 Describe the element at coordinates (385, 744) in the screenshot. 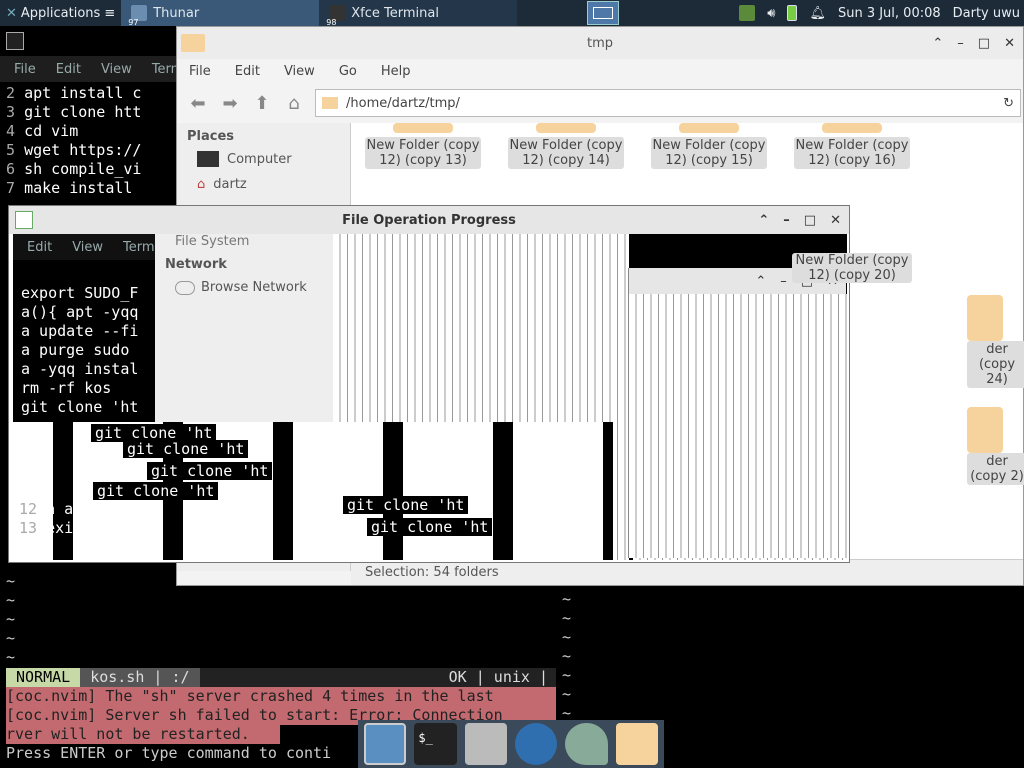

I see `desktop-icon` at that location.